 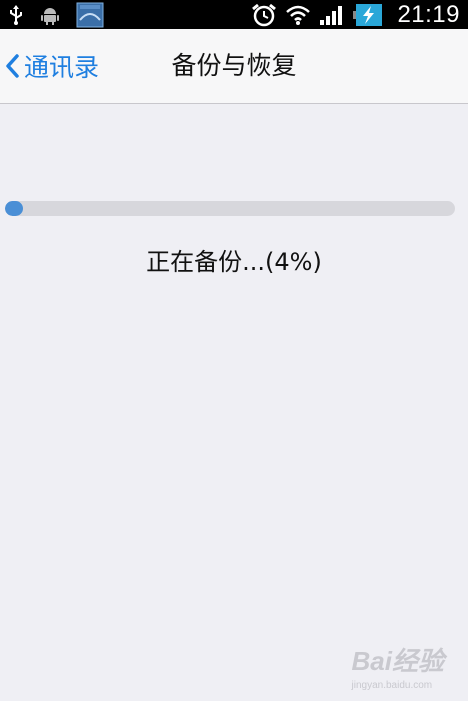 I want to click on app-notification-icon, so click(x=90, y=15).